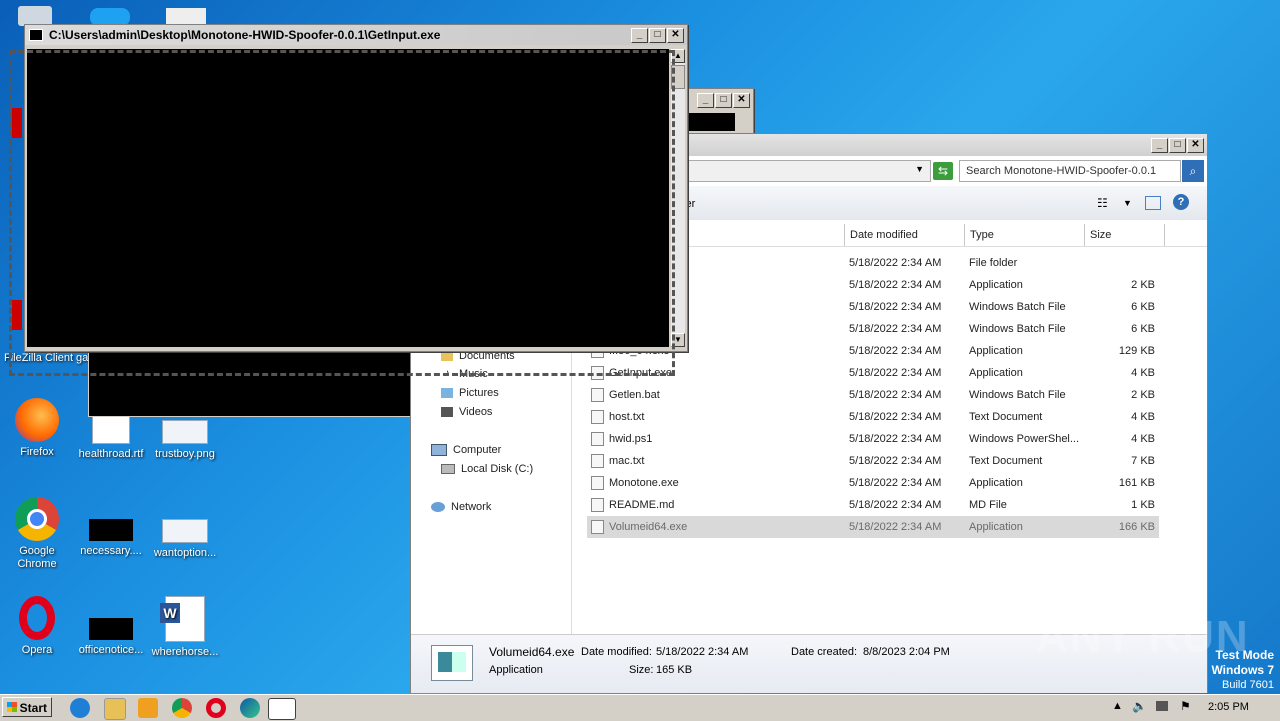 Image resolution: width=1280 pixels, height=721 pixels. Describe the element at coordinates (35, 16) in the screenshot. I see `recycle-bin-icon` at that location.